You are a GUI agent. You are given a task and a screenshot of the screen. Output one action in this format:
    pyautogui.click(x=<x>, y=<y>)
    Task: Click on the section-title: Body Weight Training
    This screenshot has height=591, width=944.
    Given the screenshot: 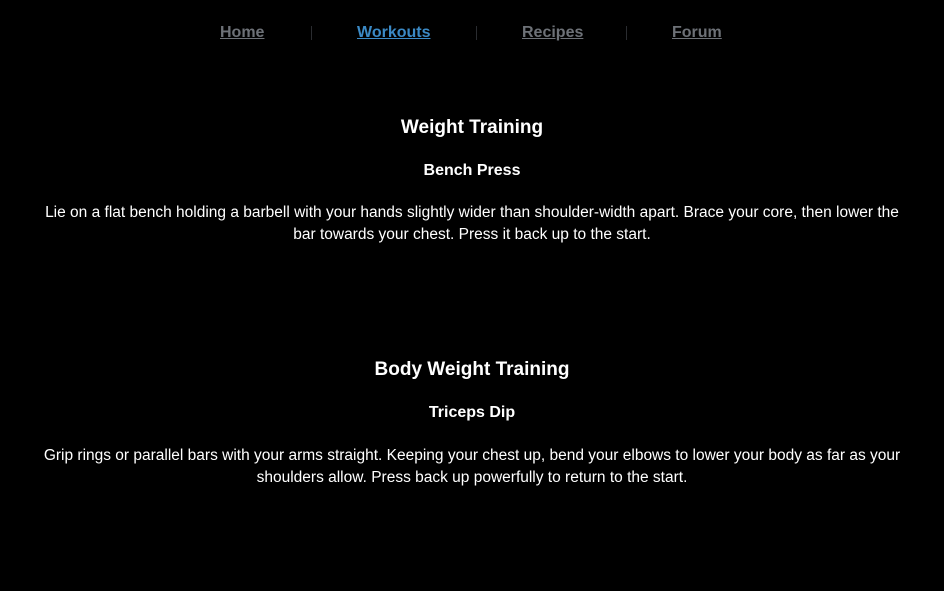 What is the action you would take?
    pyautogui.click(x=472, y=369)
    